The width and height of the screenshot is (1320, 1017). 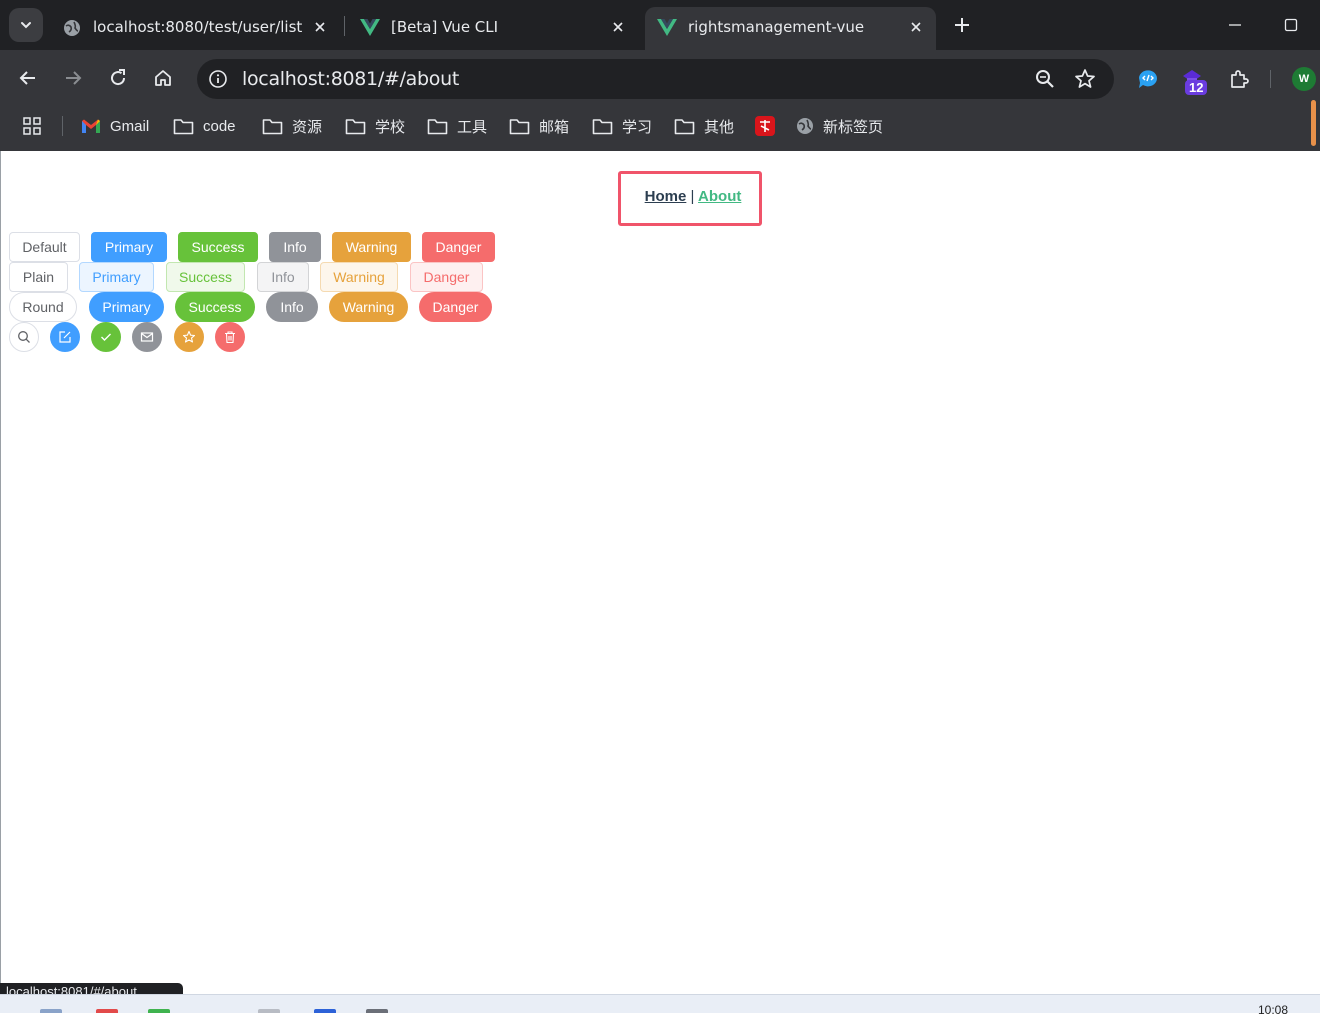 What do you see at coordinates (472, 127) in the screenshot?
I see `bookmark-label: 工具` at bounding box center [472, 127].